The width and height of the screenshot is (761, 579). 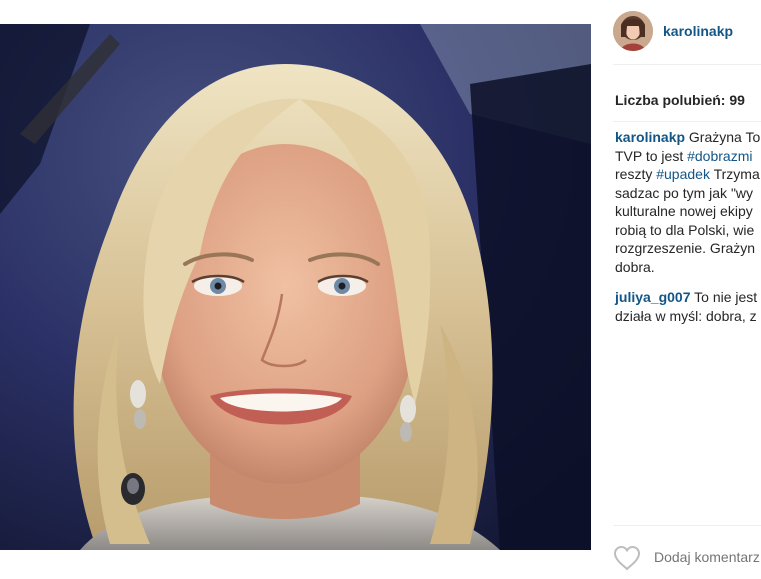 I want to click on actions-divider, so click(x=687, y=525).